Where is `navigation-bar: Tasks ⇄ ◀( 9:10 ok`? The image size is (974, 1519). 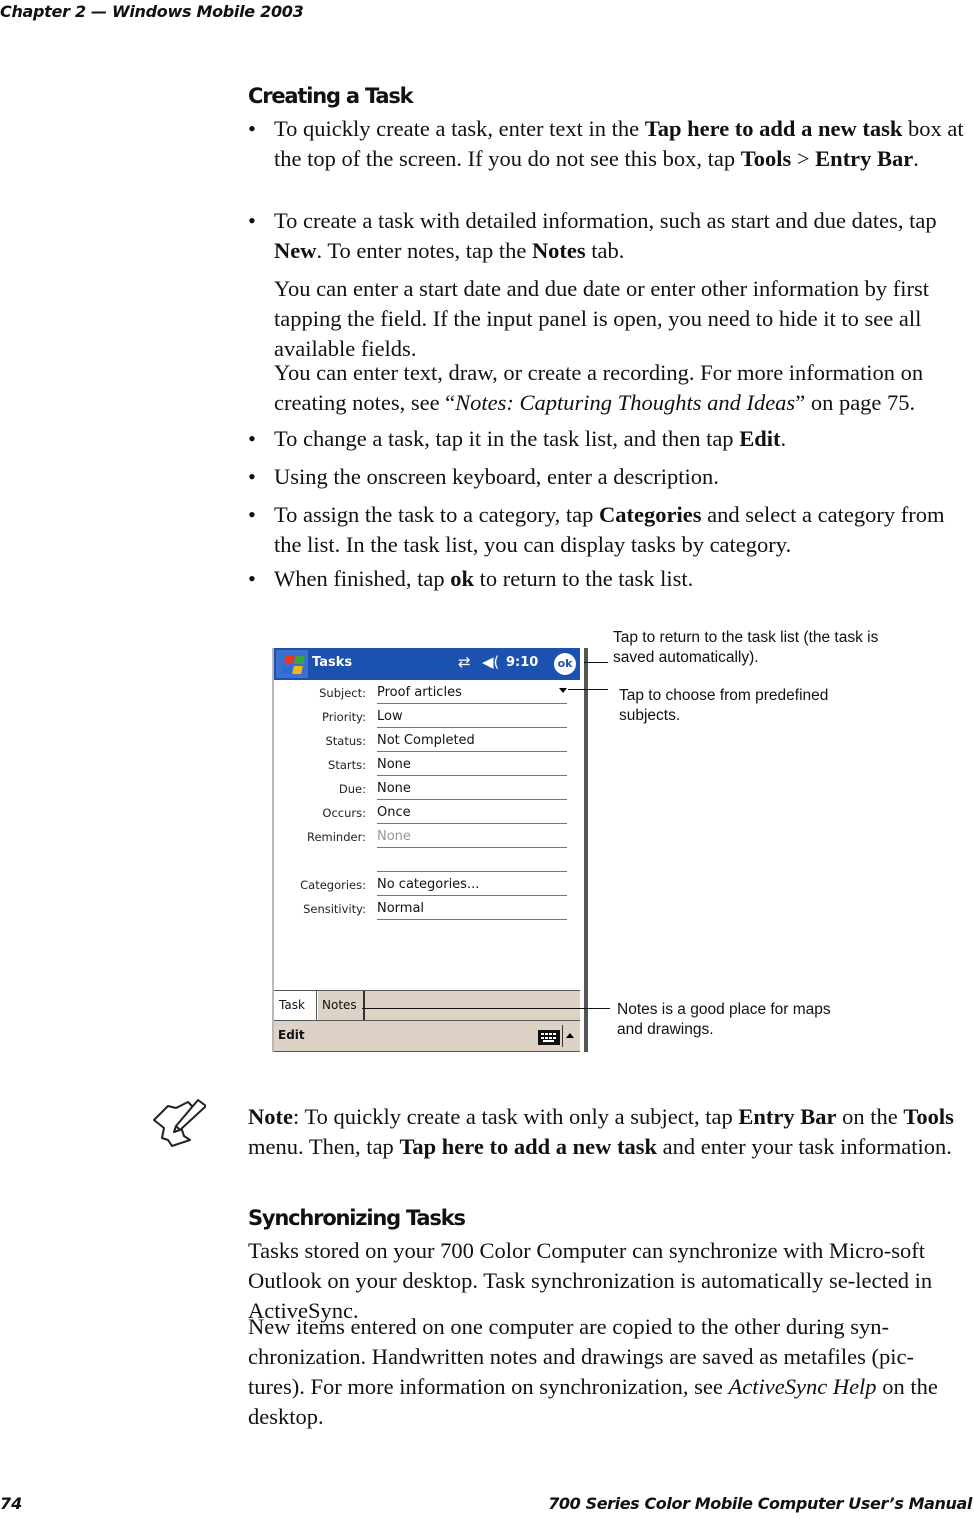
navigation-bar: Tasks ⇄ ◀( 9:10 ok is located at coordinates (427, 664).